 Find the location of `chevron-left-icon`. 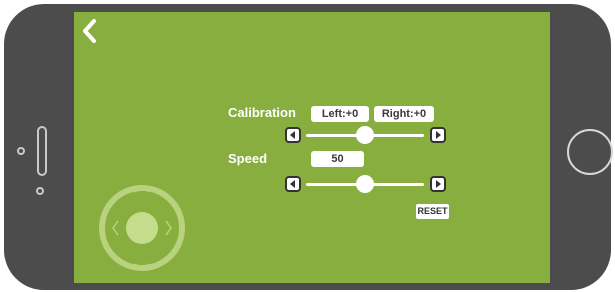

chevron-left-icon is located at coordinates (89, 31).